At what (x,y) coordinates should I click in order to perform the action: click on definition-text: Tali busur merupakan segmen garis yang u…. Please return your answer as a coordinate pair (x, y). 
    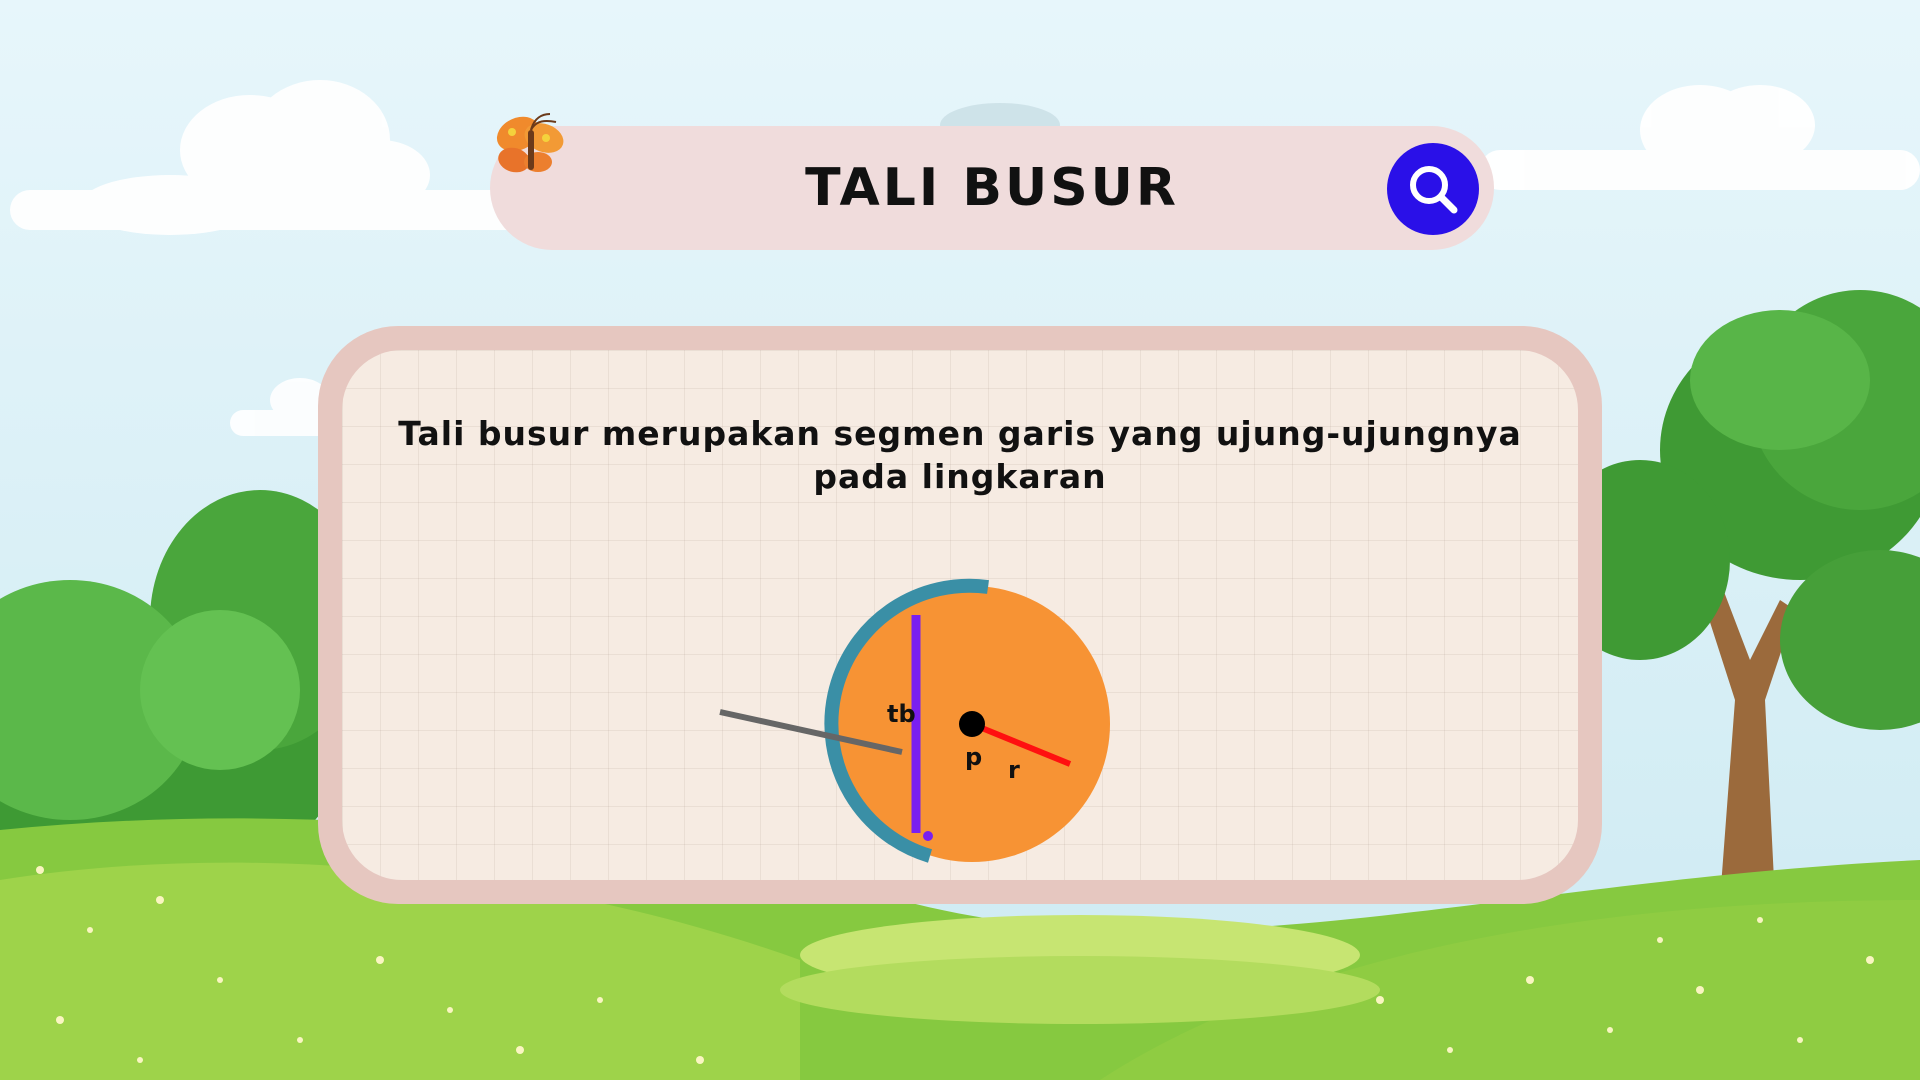
    Looking at the image, I should click on (960, 455).